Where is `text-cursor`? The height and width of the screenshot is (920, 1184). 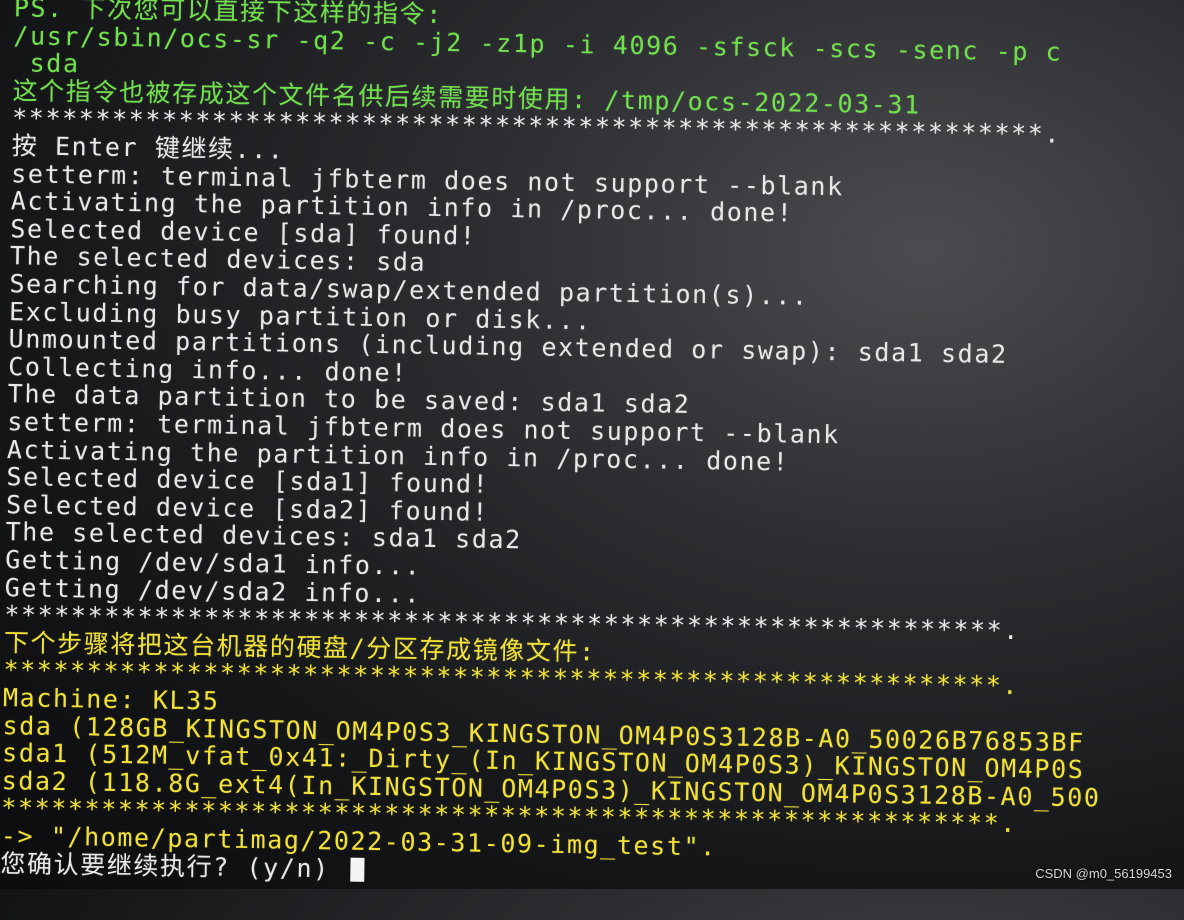
text-cursor is located at coordinates (357, 869).